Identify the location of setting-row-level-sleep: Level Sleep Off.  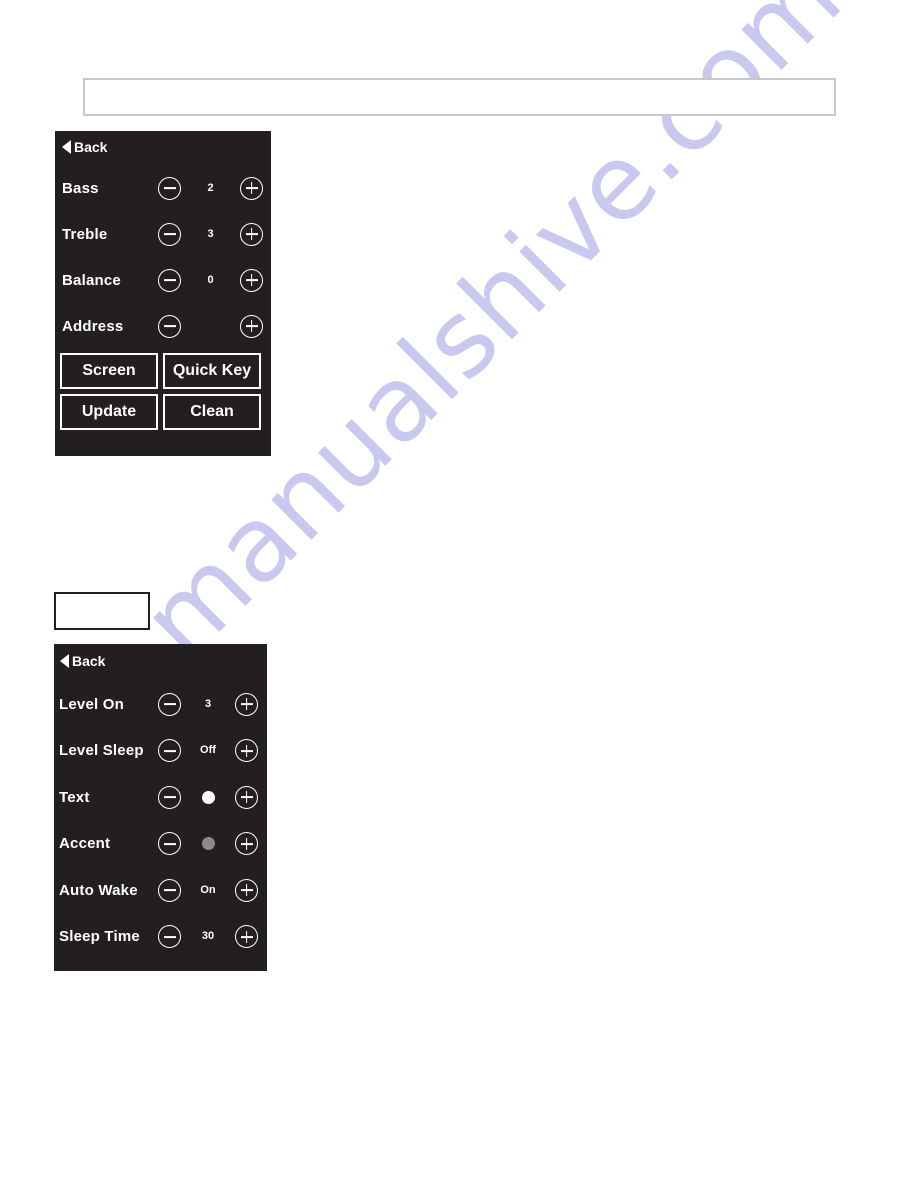
(160, 751).